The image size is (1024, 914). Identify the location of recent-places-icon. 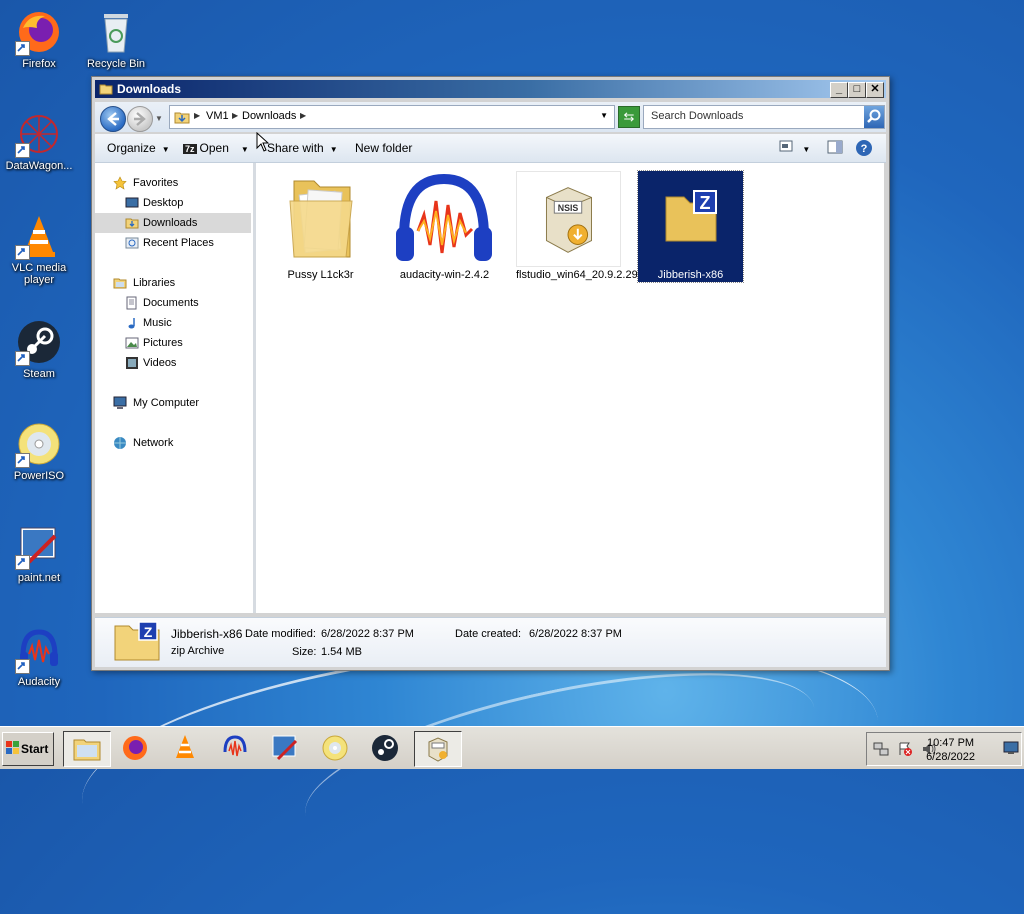
(132, 243).